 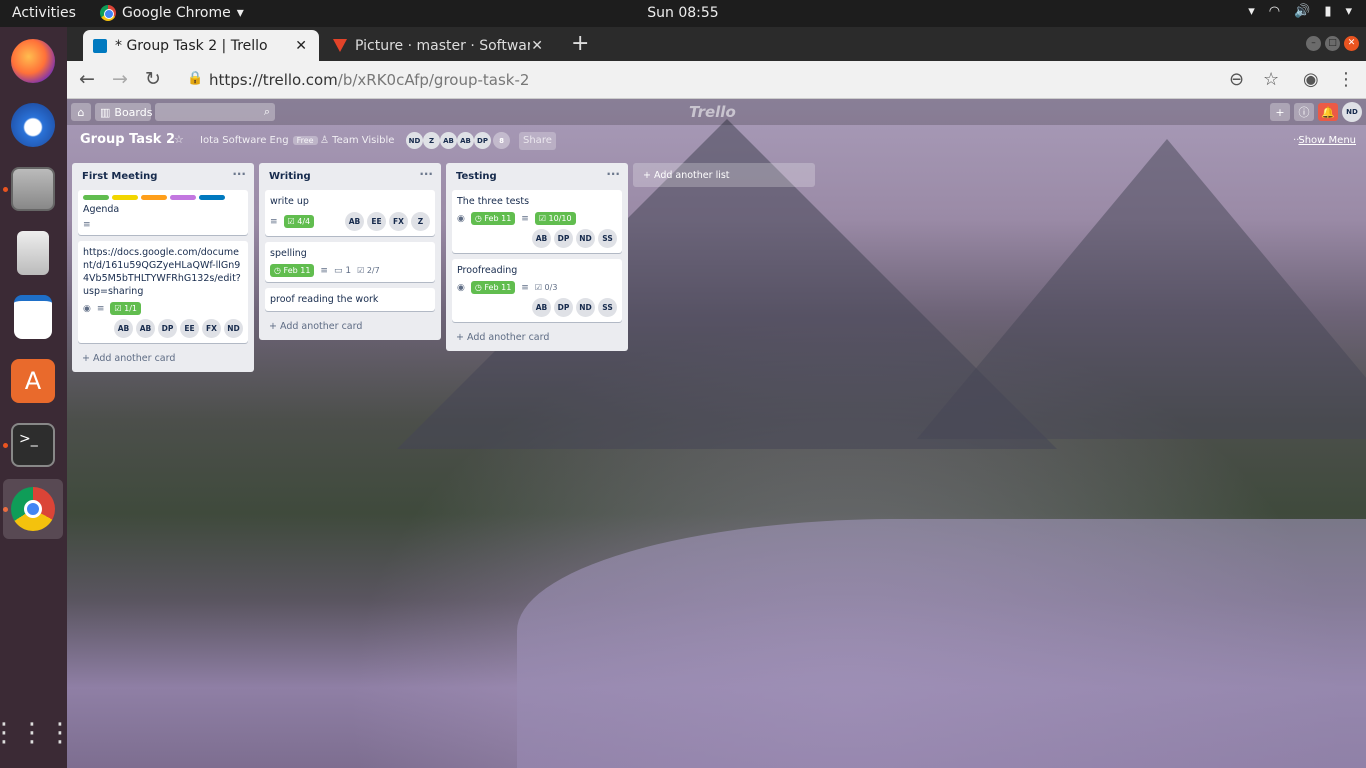 I want to click on card-title: spelling, so click(x=288, y=253).